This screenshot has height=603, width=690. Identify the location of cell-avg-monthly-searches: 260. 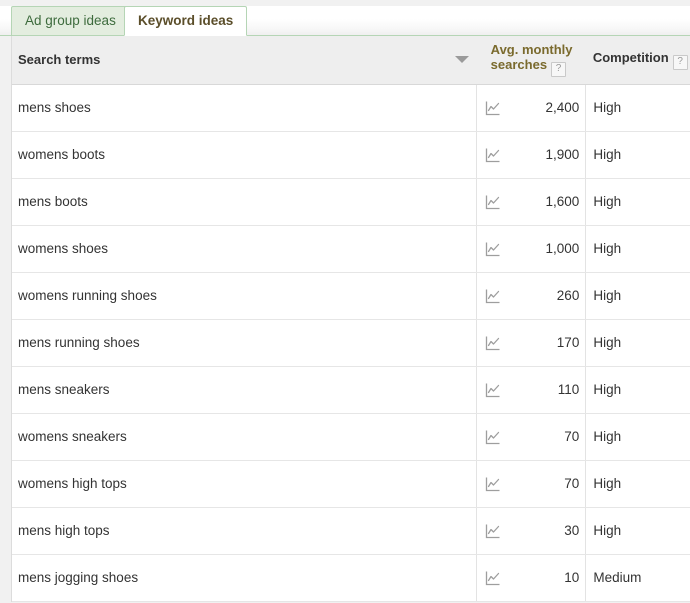
(531, 296).